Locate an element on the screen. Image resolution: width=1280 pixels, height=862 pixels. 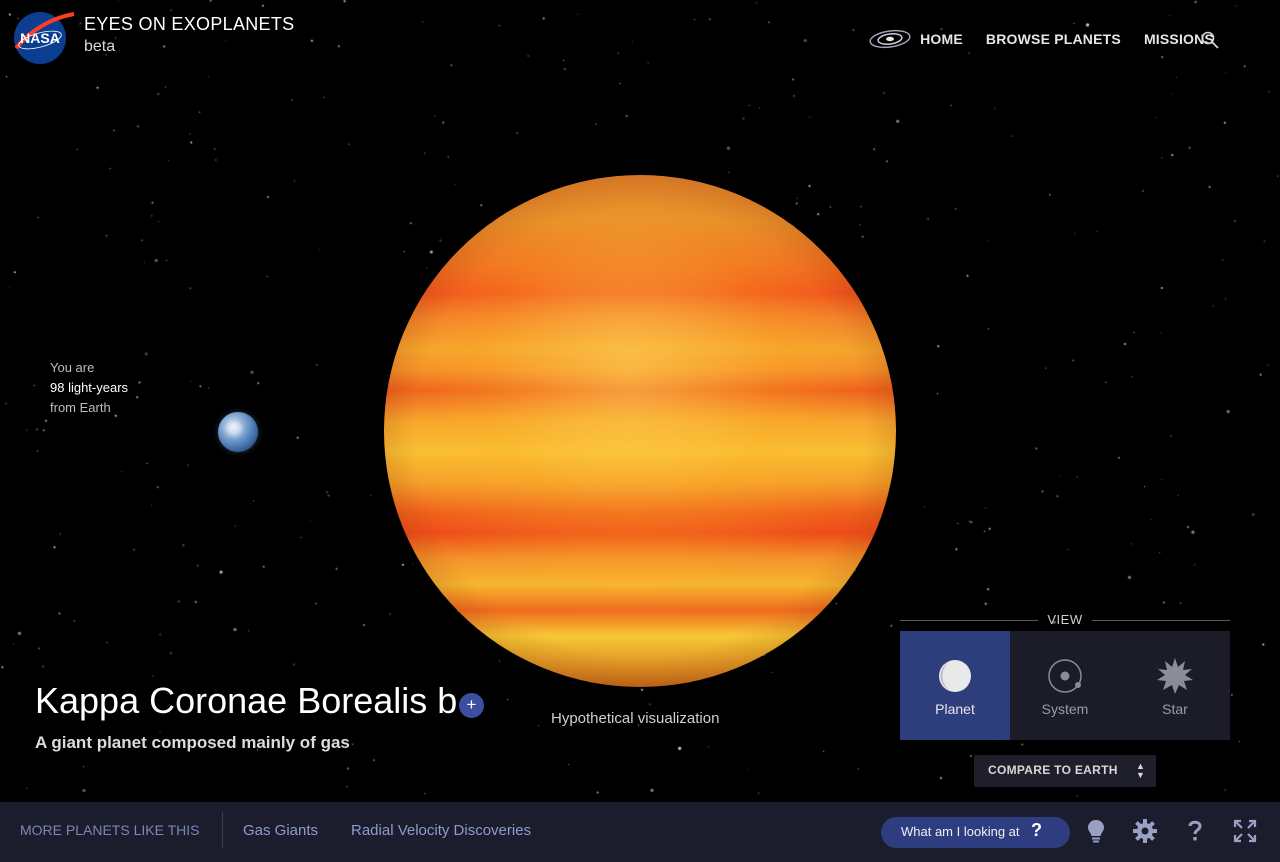
select-arrows-icon: ▲ ▼ is located at coordinates (1140, 770).